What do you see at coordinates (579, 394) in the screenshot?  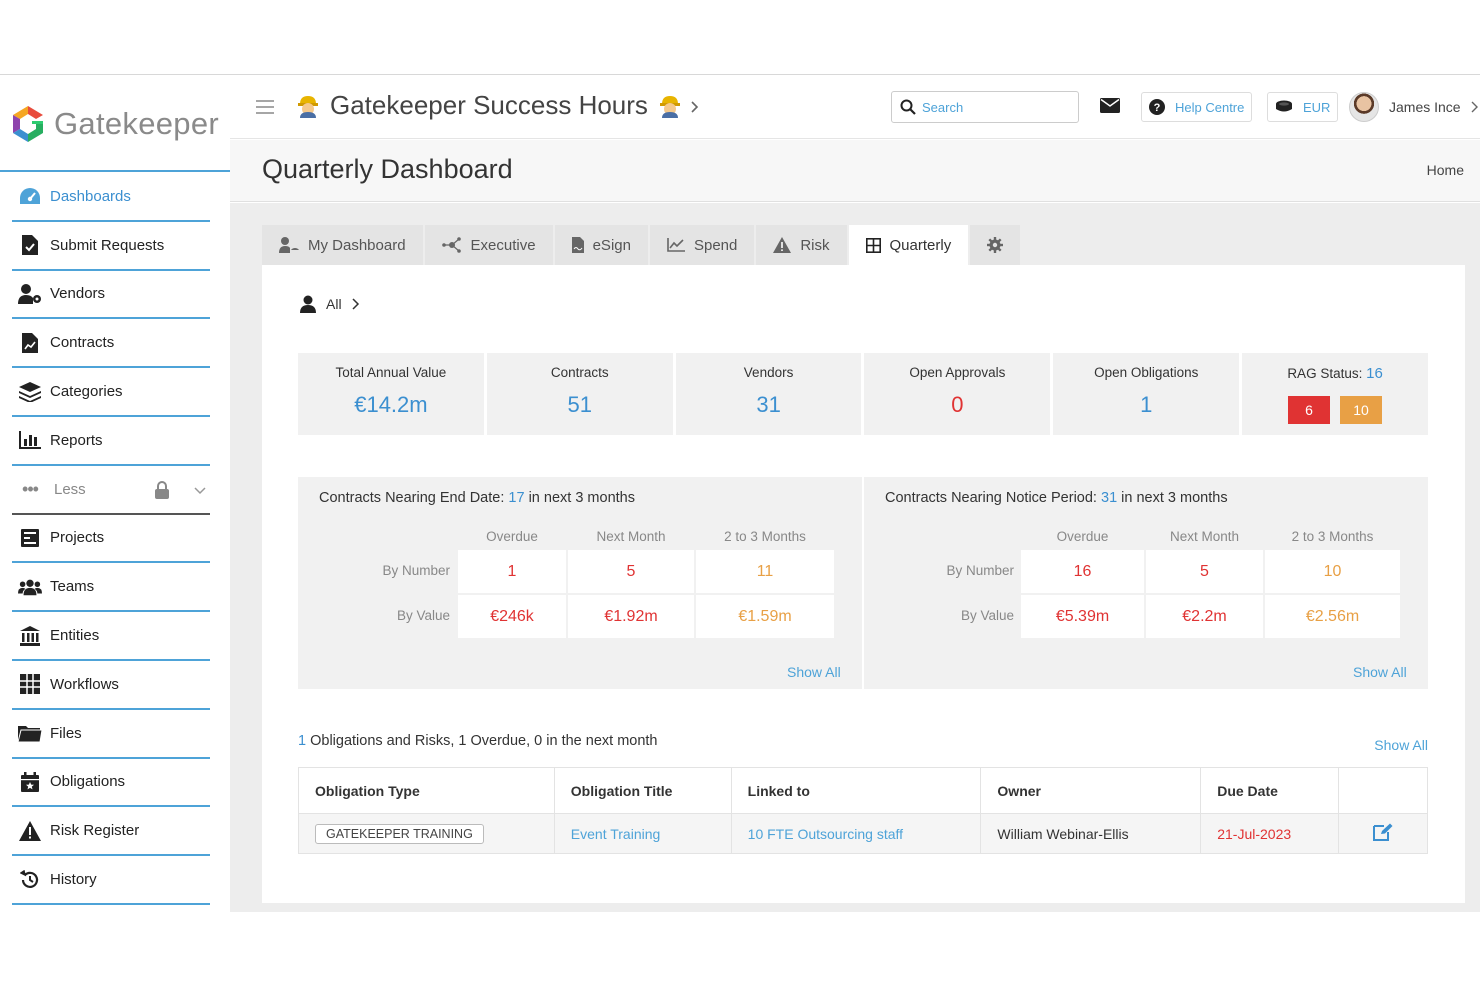 I see `kpi-contracts: Contracts 51` at bounding box center [579, 394].